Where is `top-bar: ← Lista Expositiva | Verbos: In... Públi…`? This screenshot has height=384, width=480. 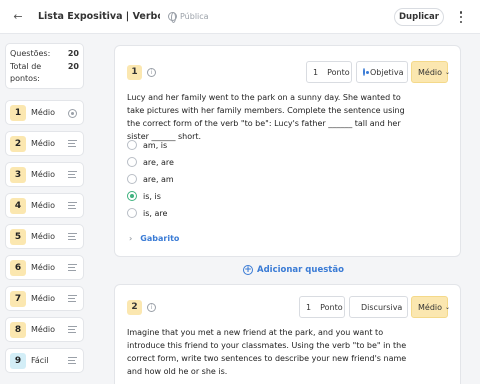 top-bar: ← Lista Expositiva | Verbos: In... Públi… is located at coordinates (240, 17).